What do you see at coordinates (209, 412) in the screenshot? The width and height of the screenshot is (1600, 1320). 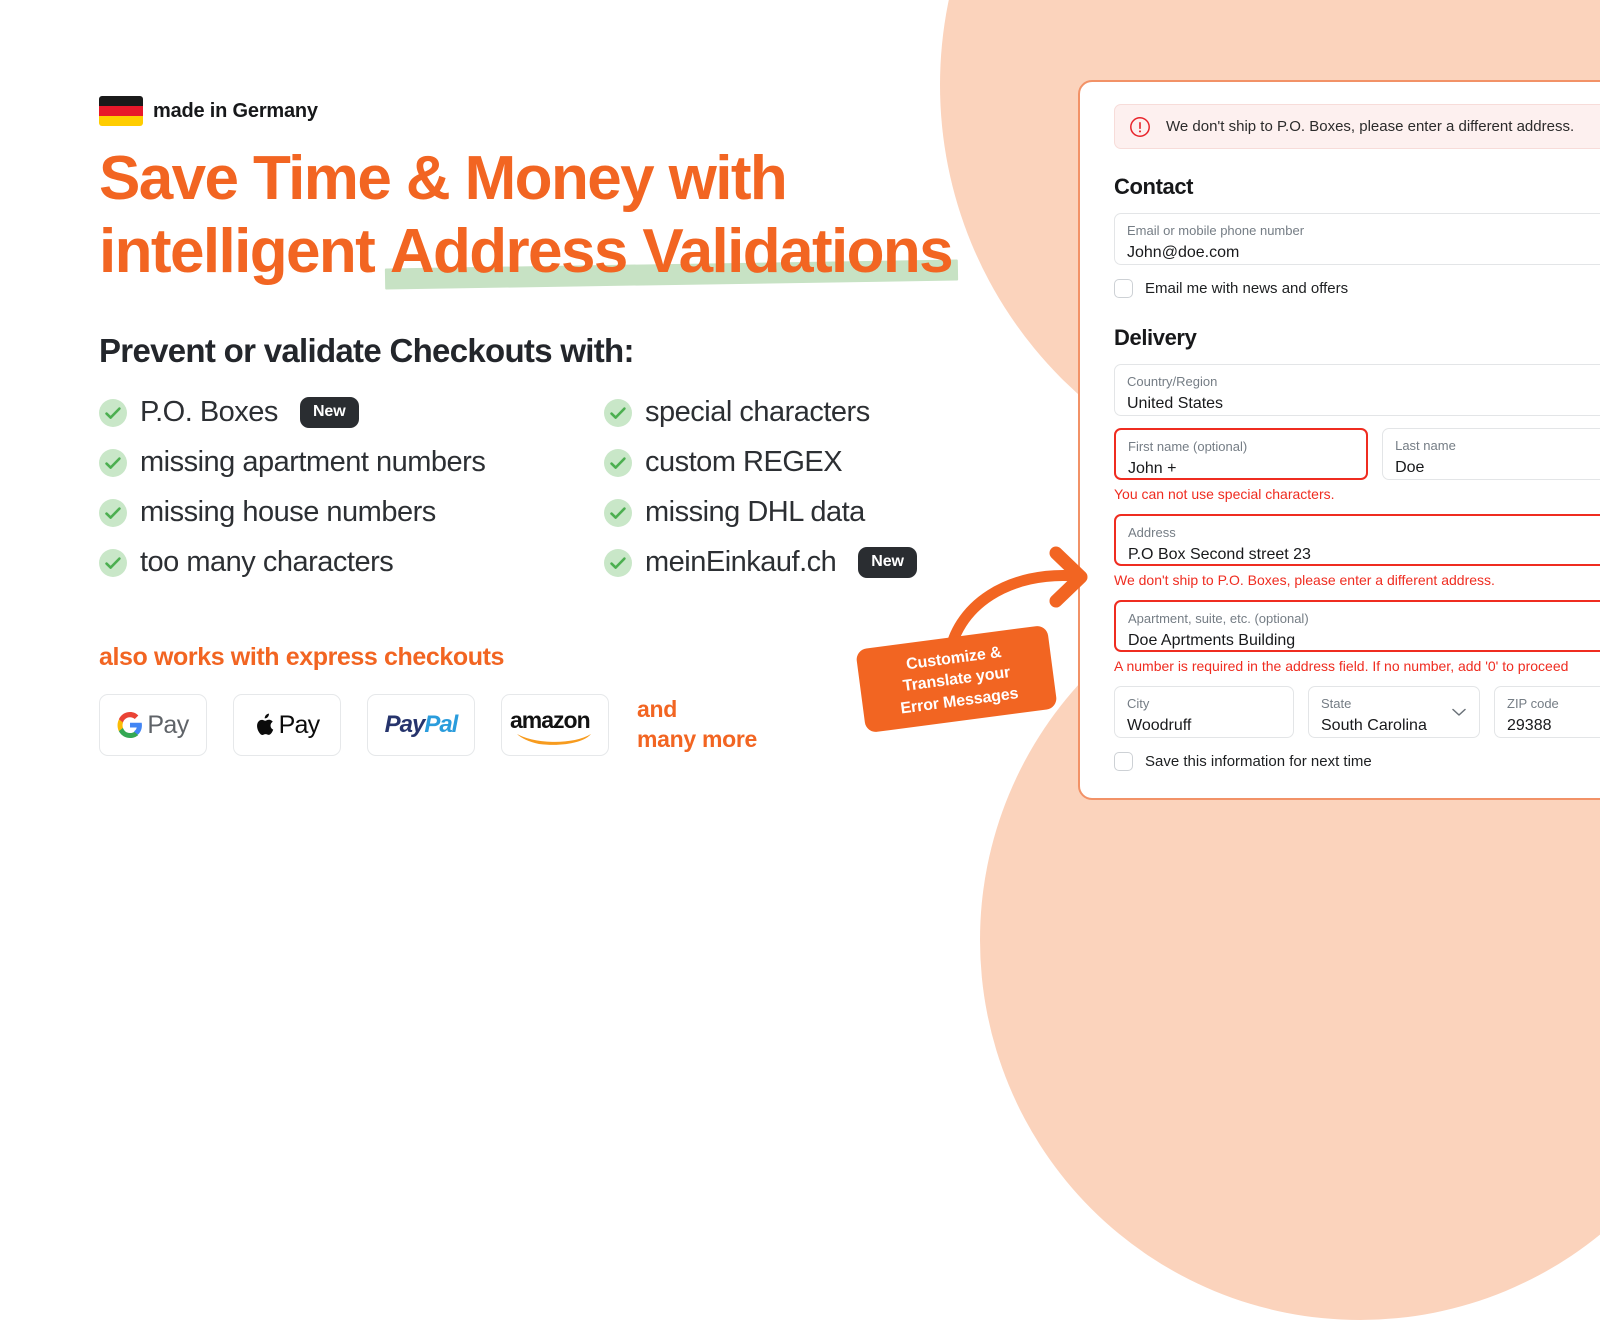 I see `feature-label: P.O. Boxes` at bounding box center [209, 412].